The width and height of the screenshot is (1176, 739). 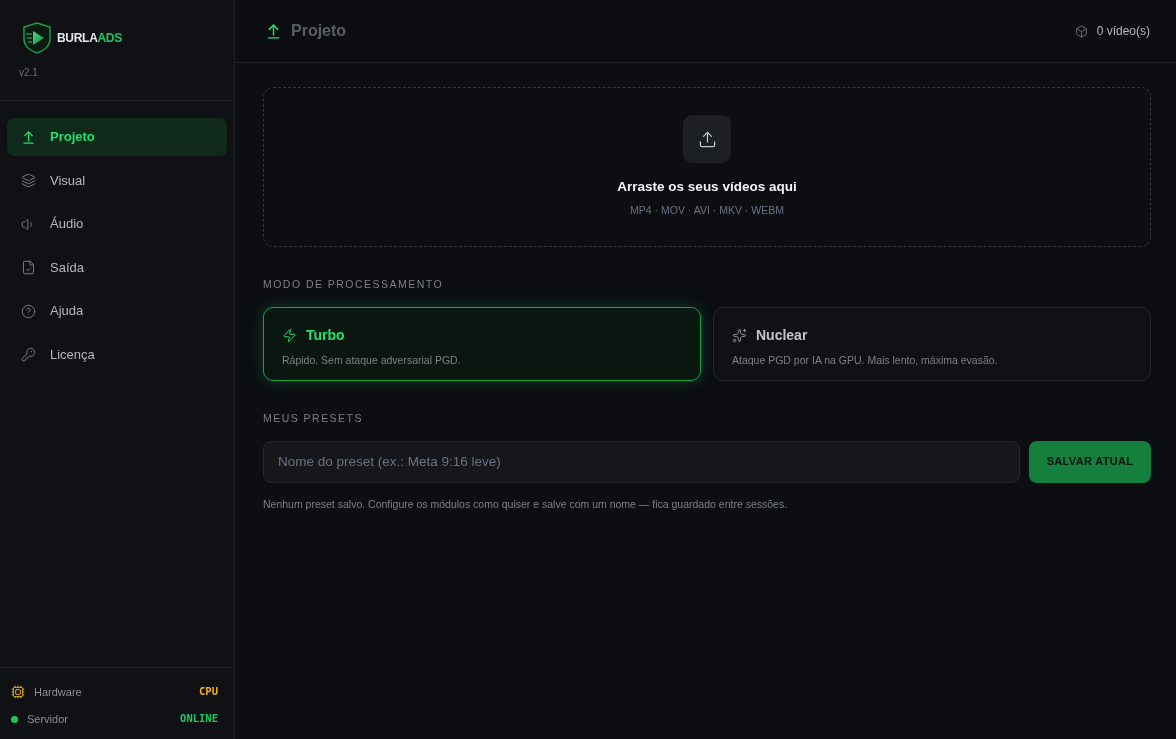 I want to click on sidebar-nav-item: Projeto, so click(x=117, y=137).